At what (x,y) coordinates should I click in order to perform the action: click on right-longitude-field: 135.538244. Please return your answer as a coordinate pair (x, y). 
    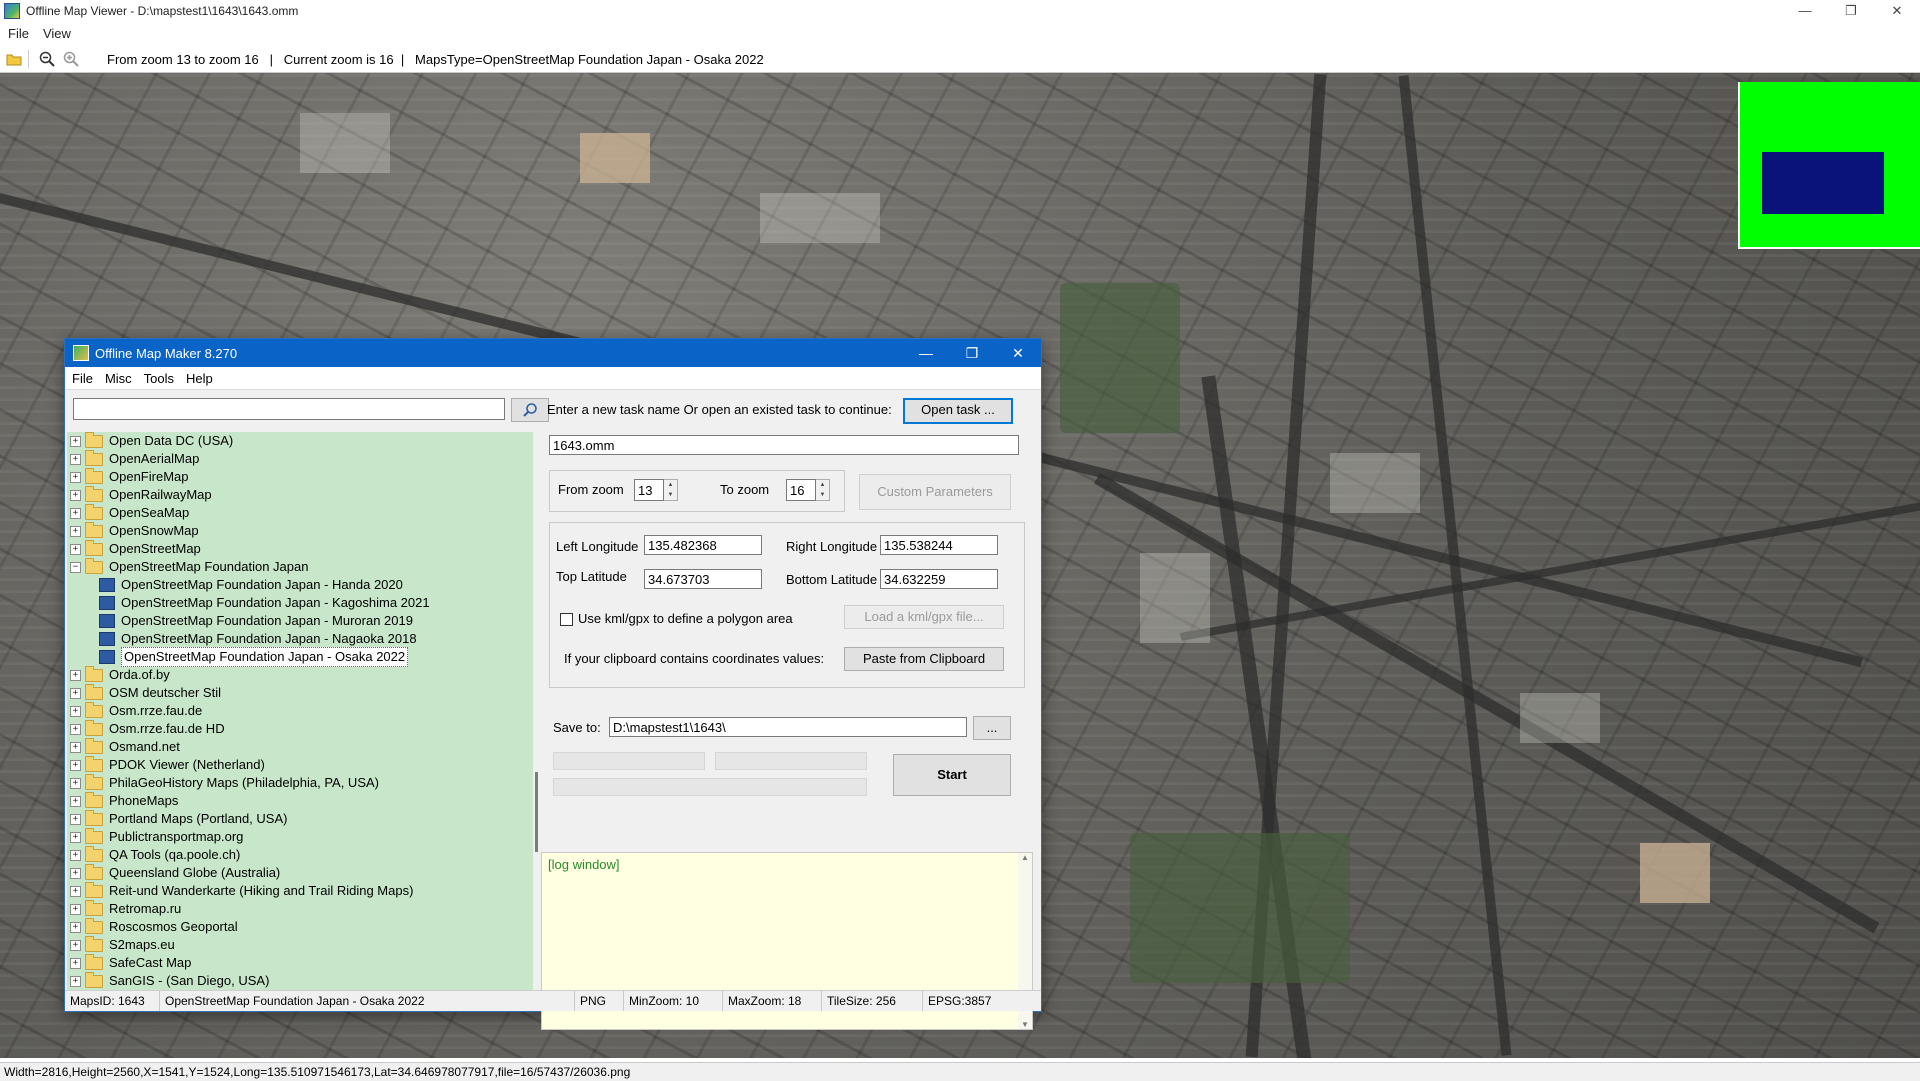
    Looking at the image, I should click on (939, 545).